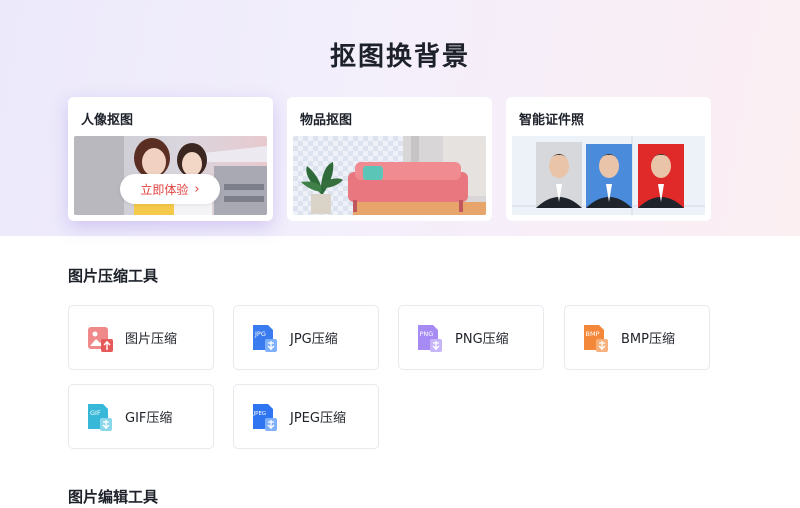  Describe the element at coordinates (608, 175) in the screenshot. I see `id-photo-image` at that location.